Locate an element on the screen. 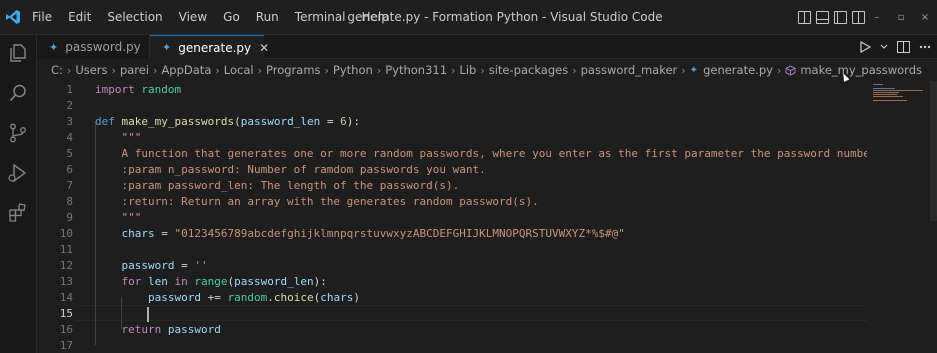  tab-password-py: ✦ password.py is located at coordinates (93, 47).